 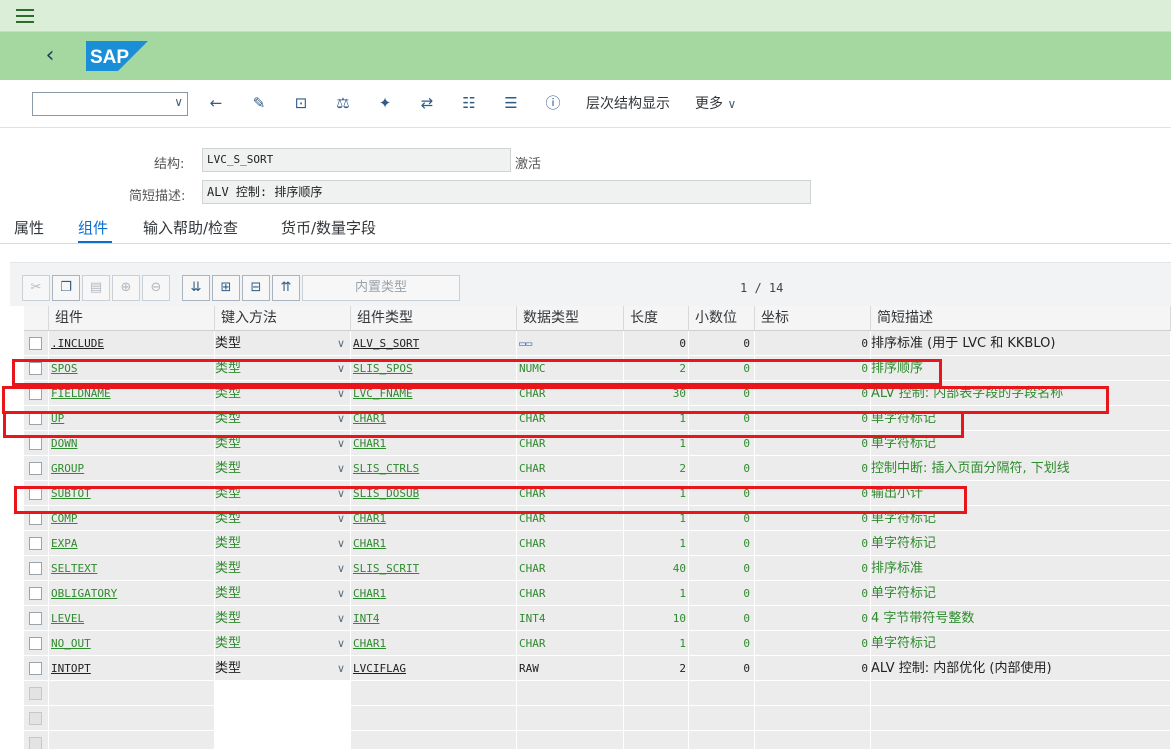 What do you see at coordinates (434, 568) in the screenshot?
I see `component-type-cell: SLIS_SCRIT` at bounding box center [434, 568].